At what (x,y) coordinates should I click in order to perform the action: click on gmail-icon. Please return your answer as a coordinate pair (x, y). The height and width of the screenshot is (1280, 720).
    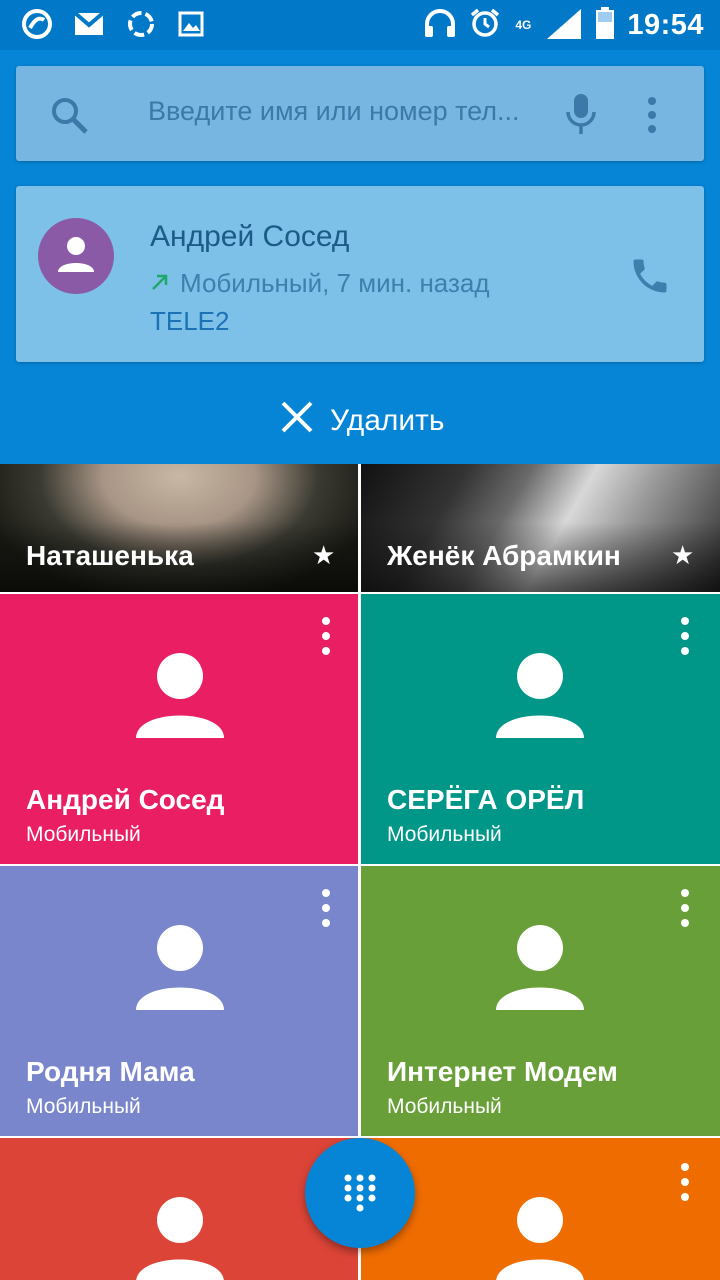
    Looking at the image, I should click on (89, 26).